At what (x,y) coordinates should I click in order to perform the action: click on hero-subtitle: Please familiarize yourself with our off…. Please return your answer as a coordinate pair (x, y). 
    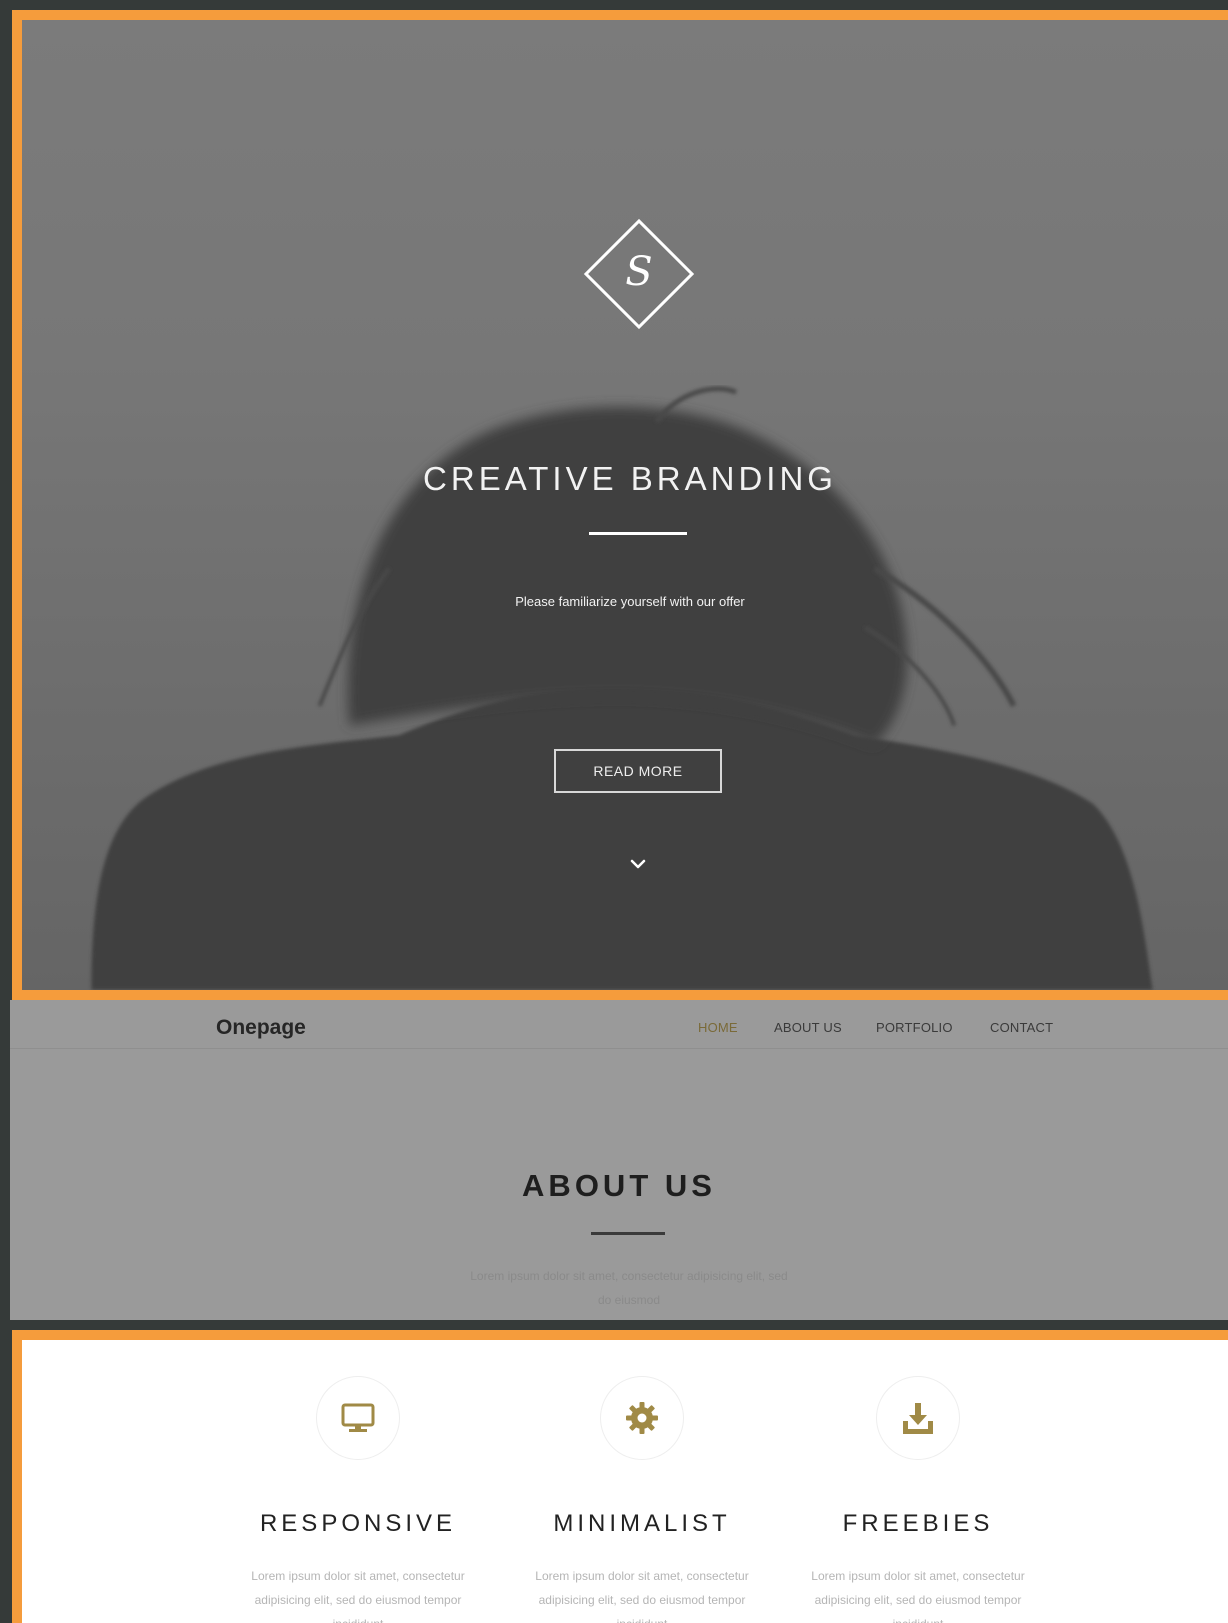
    Looking at the image, I should click on (630, 601).